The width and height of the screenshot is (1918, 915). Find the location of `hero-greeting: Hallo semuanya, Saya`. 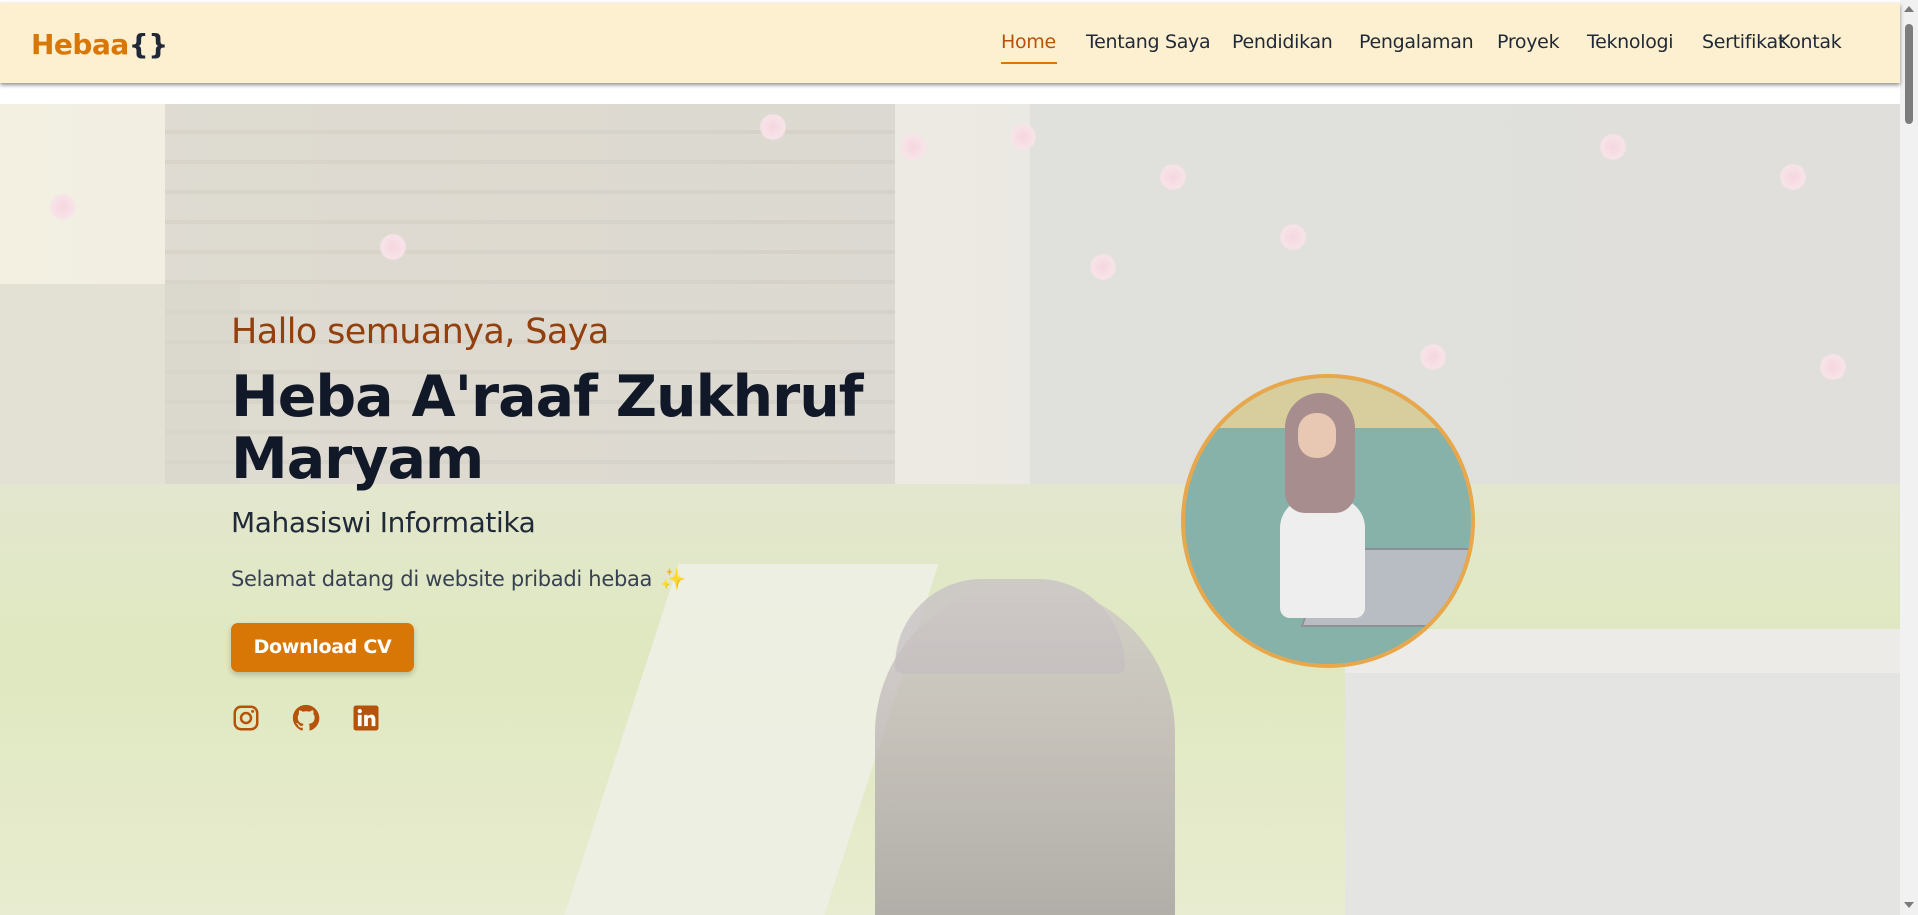

hero-greeting: Hallo semuanya, Saya is located at coordinates (420, 332).